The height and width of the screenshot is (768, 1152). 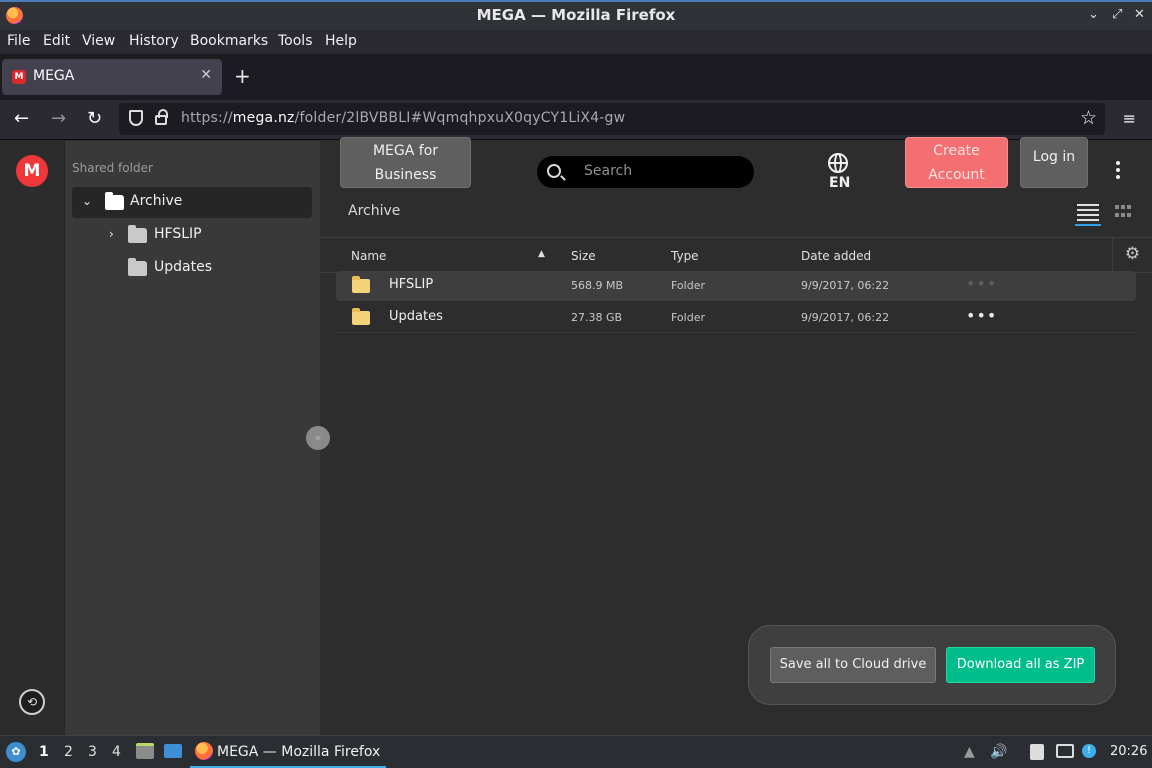 I want to click on column-name: Name, so click(x=368, y=256).